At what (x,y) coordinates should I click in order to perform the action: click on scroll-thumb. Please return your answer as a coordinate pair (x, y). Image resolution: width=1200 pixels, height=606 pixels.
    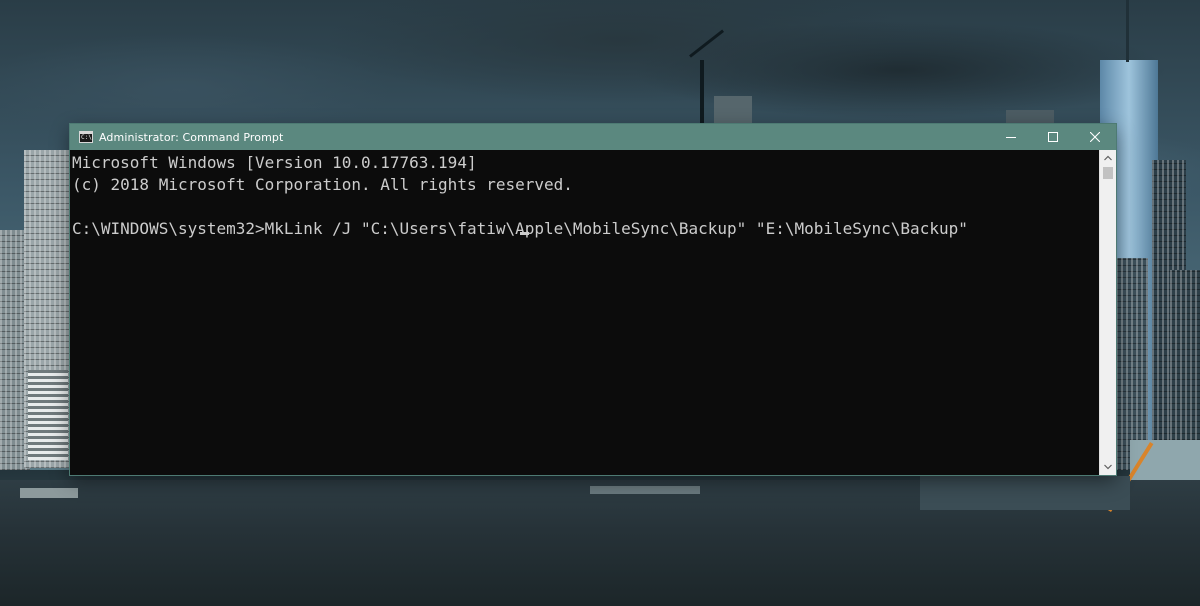
    Looking at the image, I should click on (1108, 173).